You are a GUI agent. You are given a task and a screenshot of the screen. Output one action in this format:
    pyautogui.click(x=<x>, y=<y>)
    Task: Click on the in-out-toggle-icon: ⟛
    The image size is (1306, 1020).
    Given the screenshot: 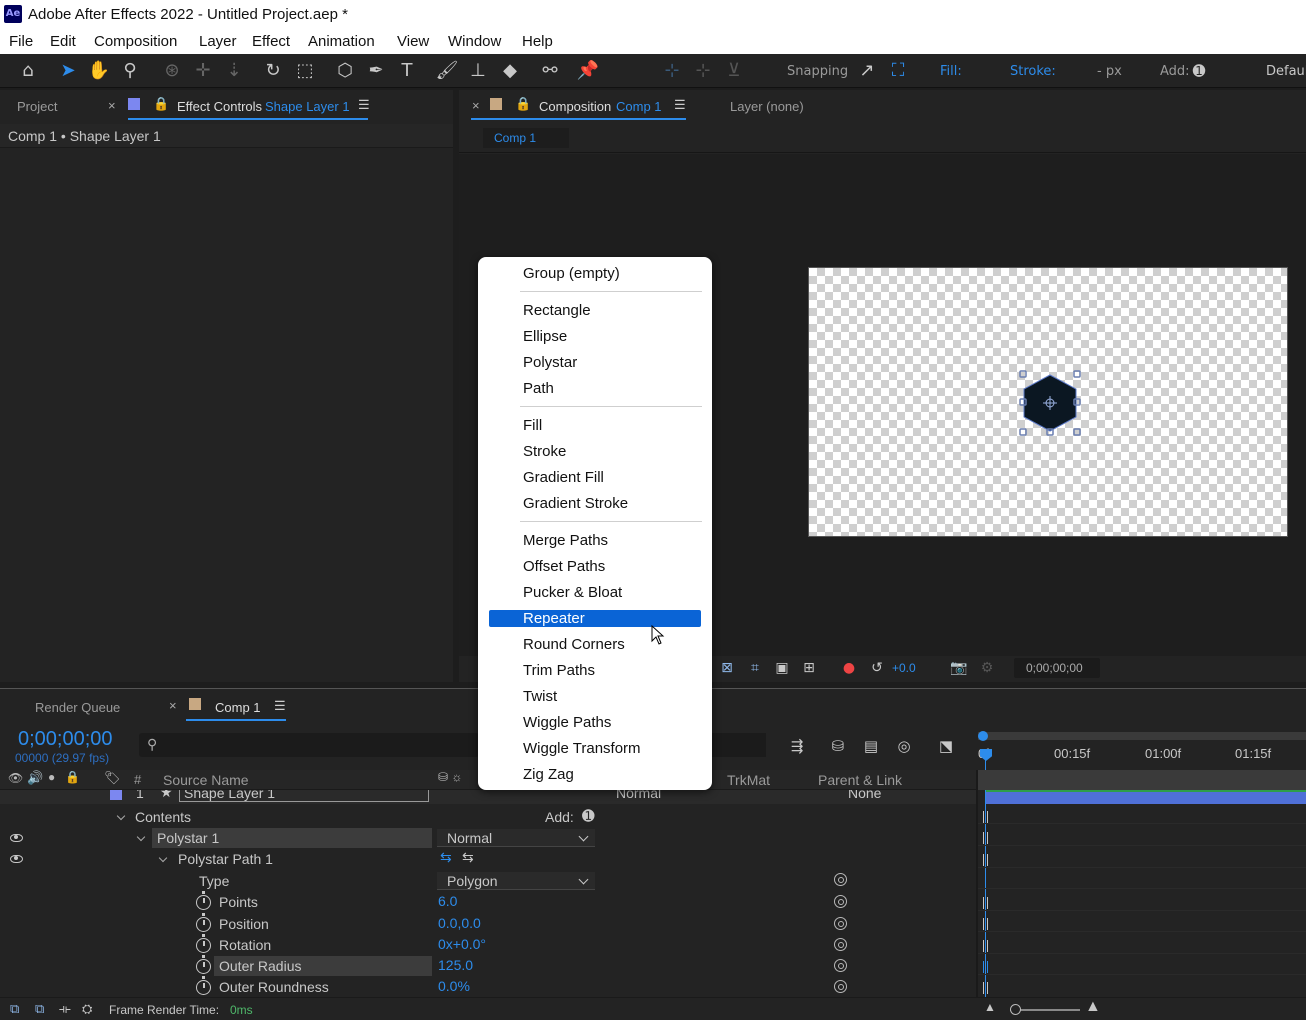 What is the action you would take?
    pyautogui.click(x=65, y=1009)
    